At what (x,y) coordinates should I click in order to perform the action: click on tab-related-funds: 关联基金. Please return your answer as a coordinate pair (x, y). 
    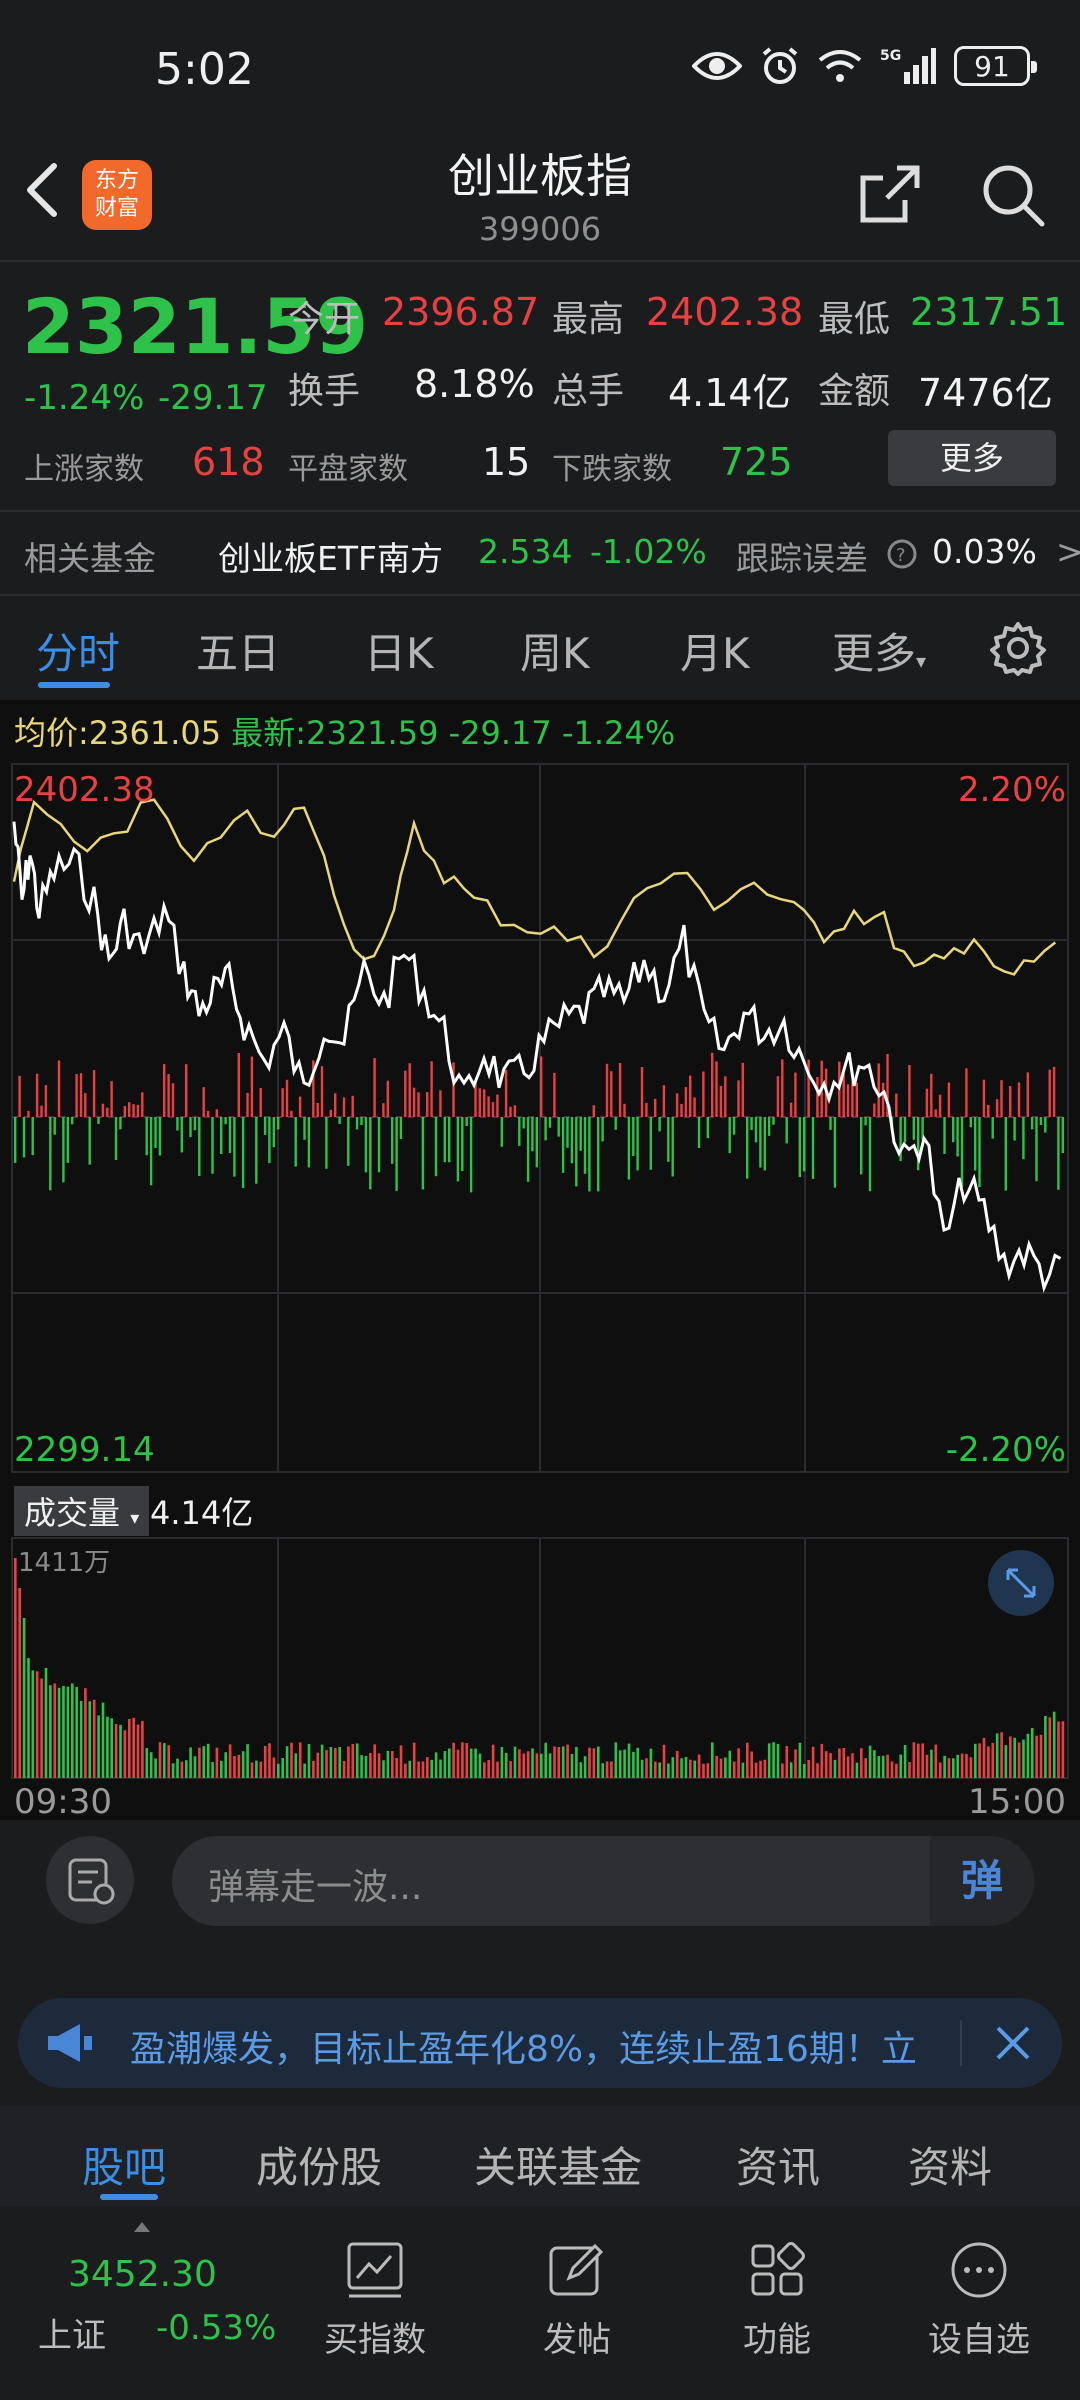
    Looking at the image, I should click on (558, 2164).